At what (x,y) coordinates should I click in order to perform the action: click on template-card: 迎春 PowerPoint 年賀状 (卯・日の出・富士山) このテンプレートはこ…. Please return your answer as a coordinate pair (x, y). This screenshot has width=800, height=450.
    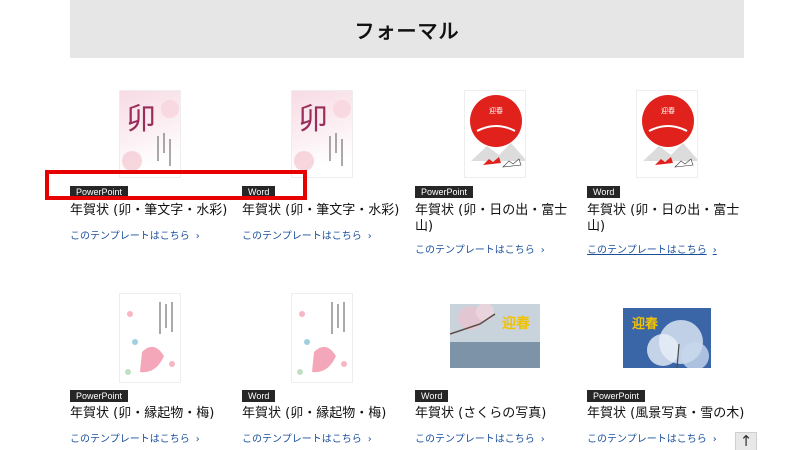
    Looking at the image, I should click on (495, 170).